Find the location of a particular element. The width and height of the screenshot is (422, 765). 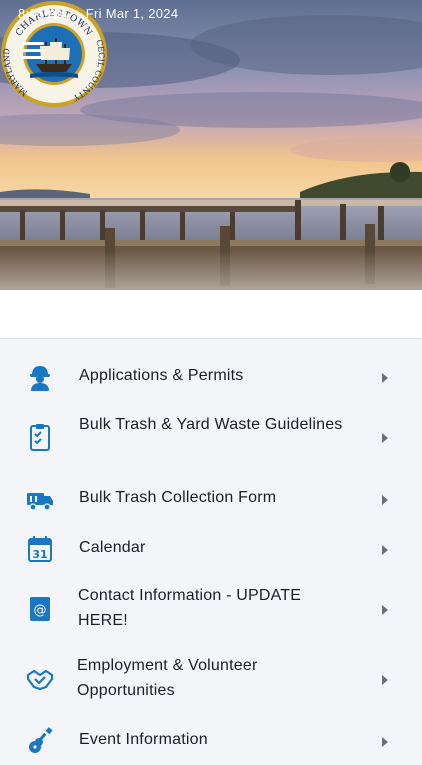

menu-item-label: Calendar is located at coordinates (112, 547).